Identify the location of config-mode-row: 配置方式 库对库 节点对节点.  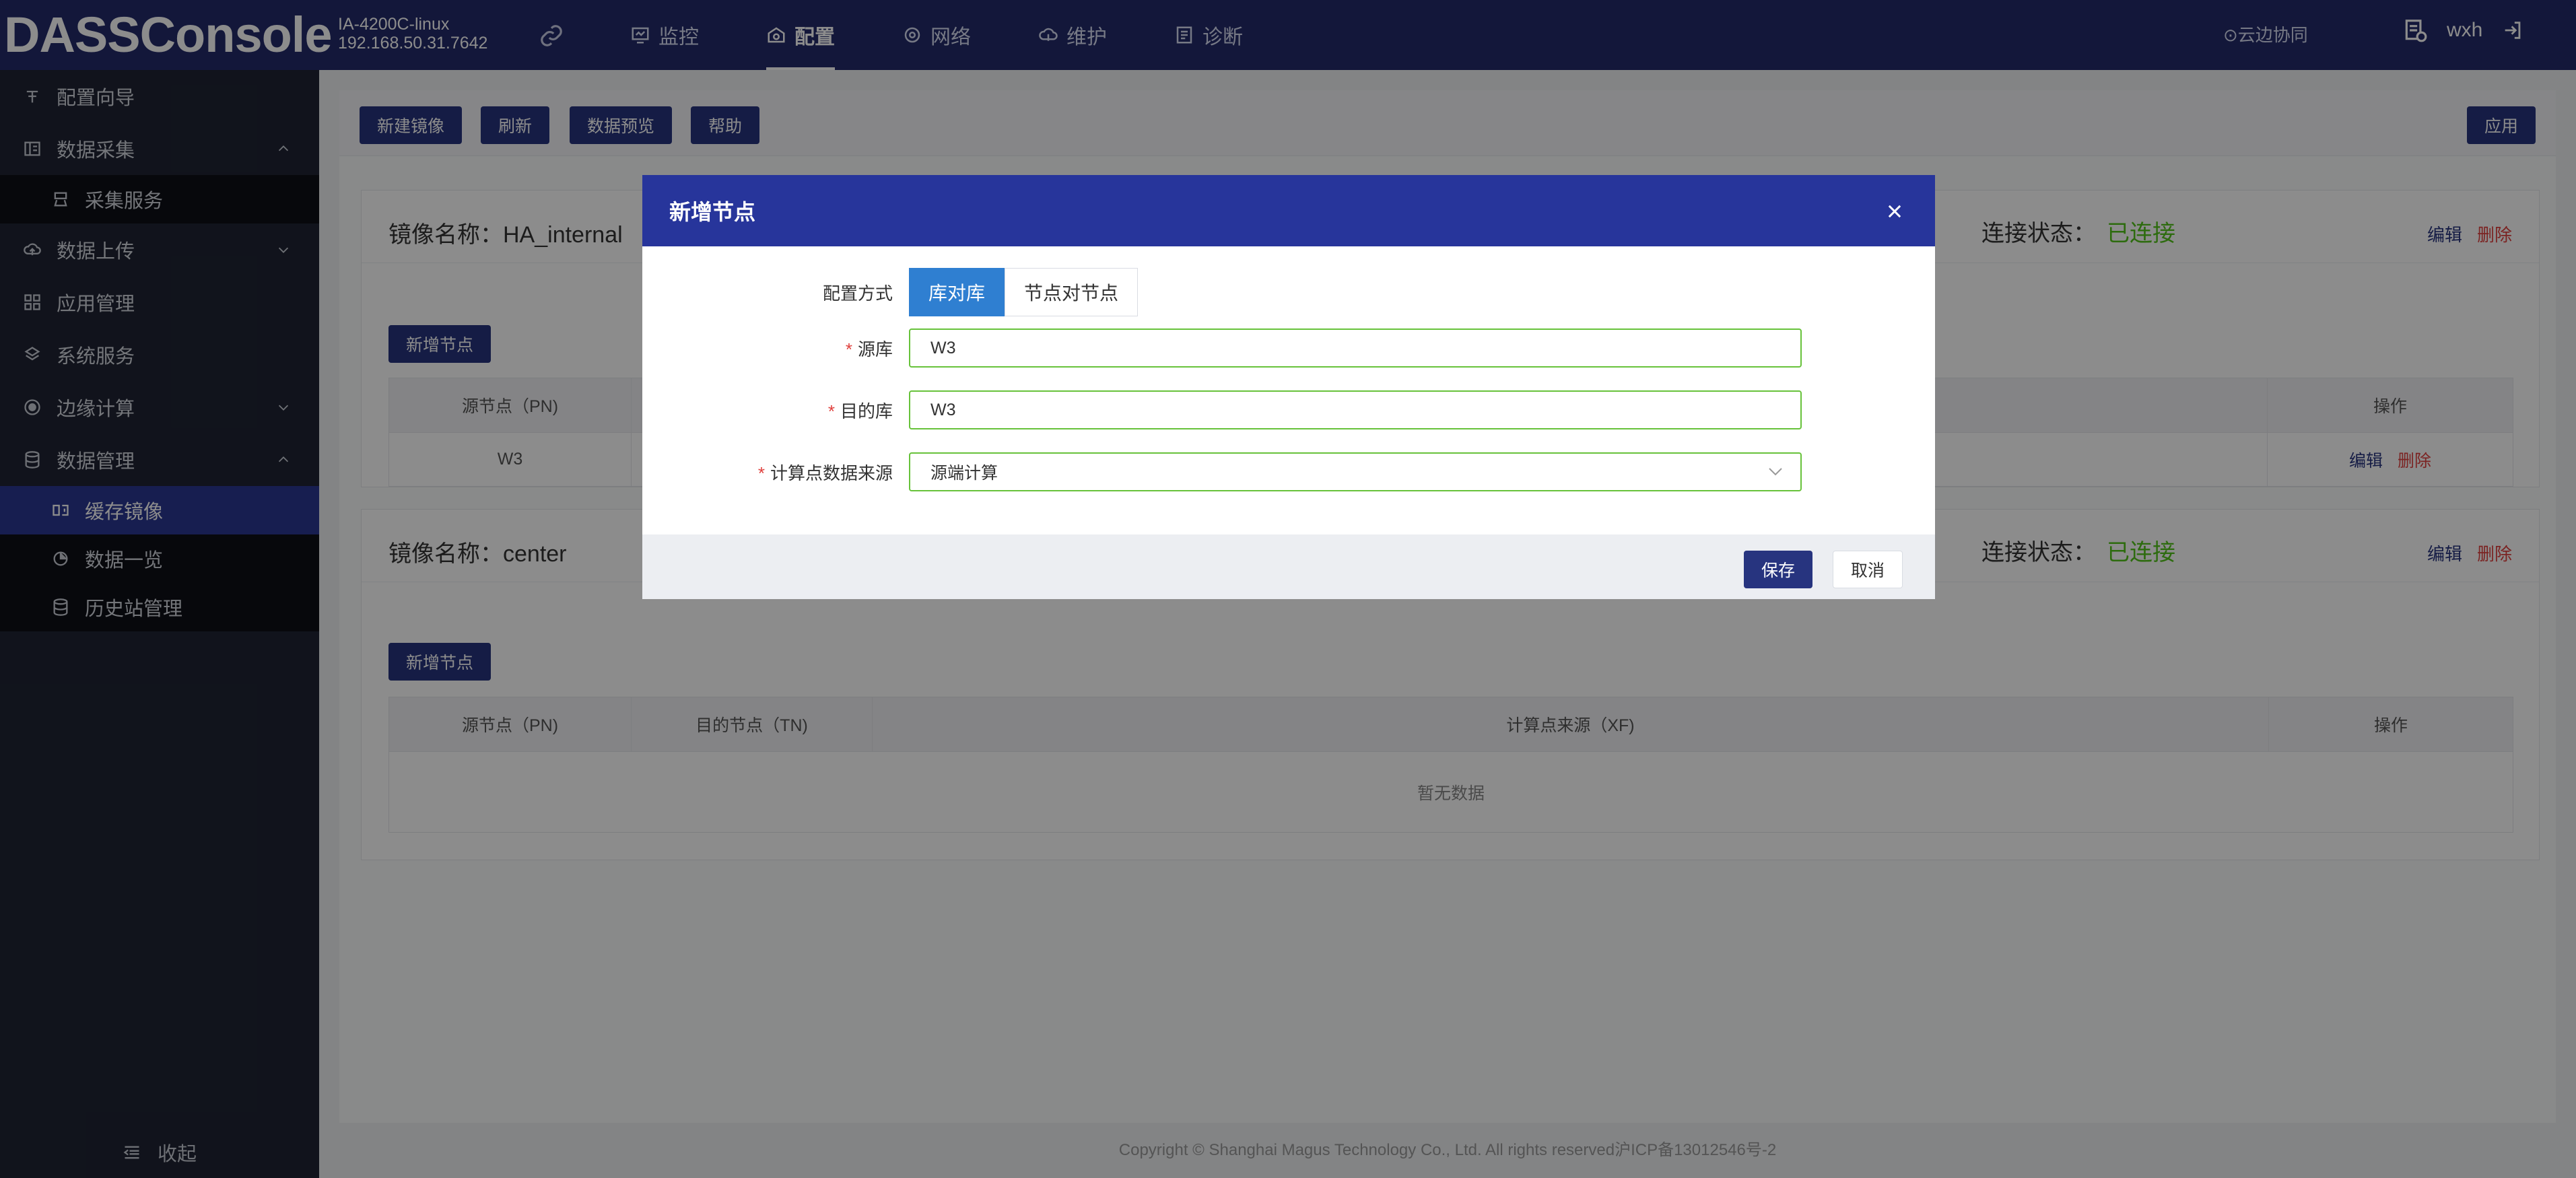
(890, 292).